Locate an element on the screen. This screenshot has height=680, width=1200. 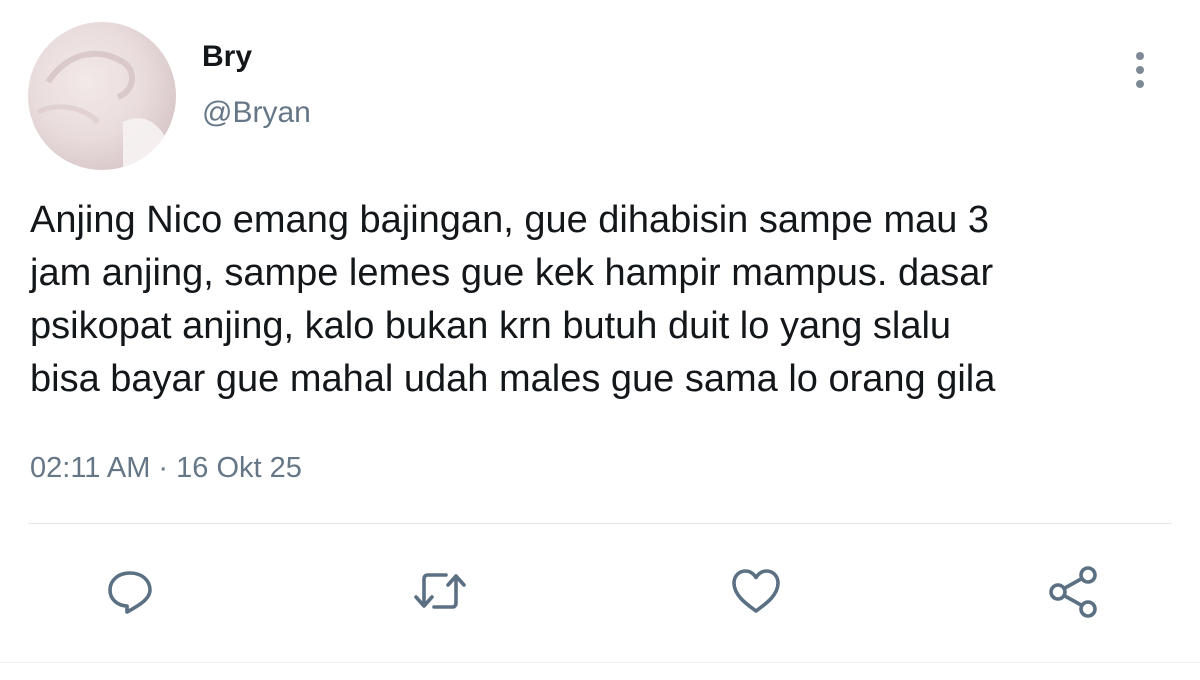
display-name: Bry is located at coordinates (227, 57).